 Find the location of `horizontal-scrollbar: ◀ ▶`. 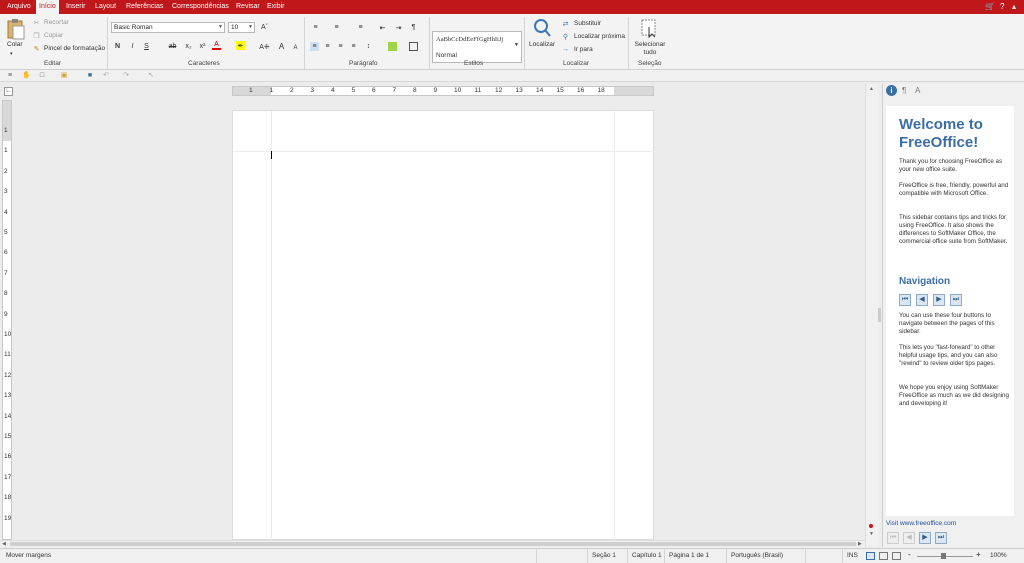

horizontal-scrollbar: ◀ ▶ is located at coordinates (432, 543).